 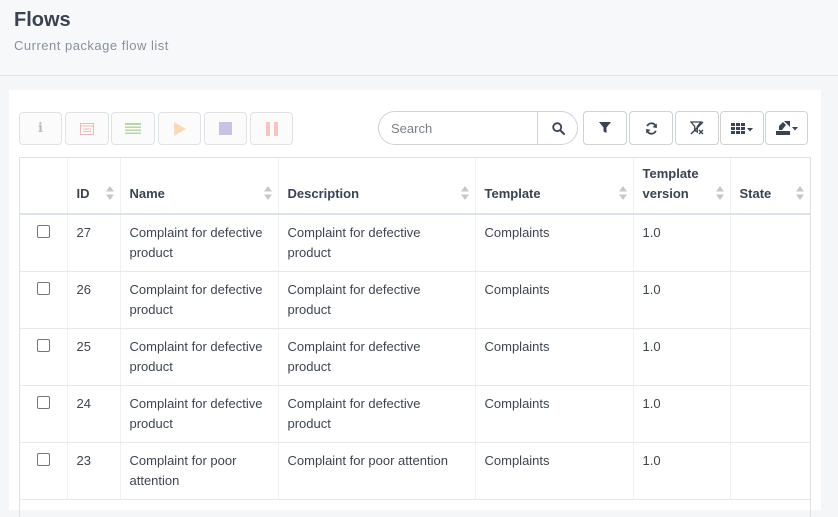 I want to click on description-cell: Complaint for poor attention, so click(x=376, y=471).